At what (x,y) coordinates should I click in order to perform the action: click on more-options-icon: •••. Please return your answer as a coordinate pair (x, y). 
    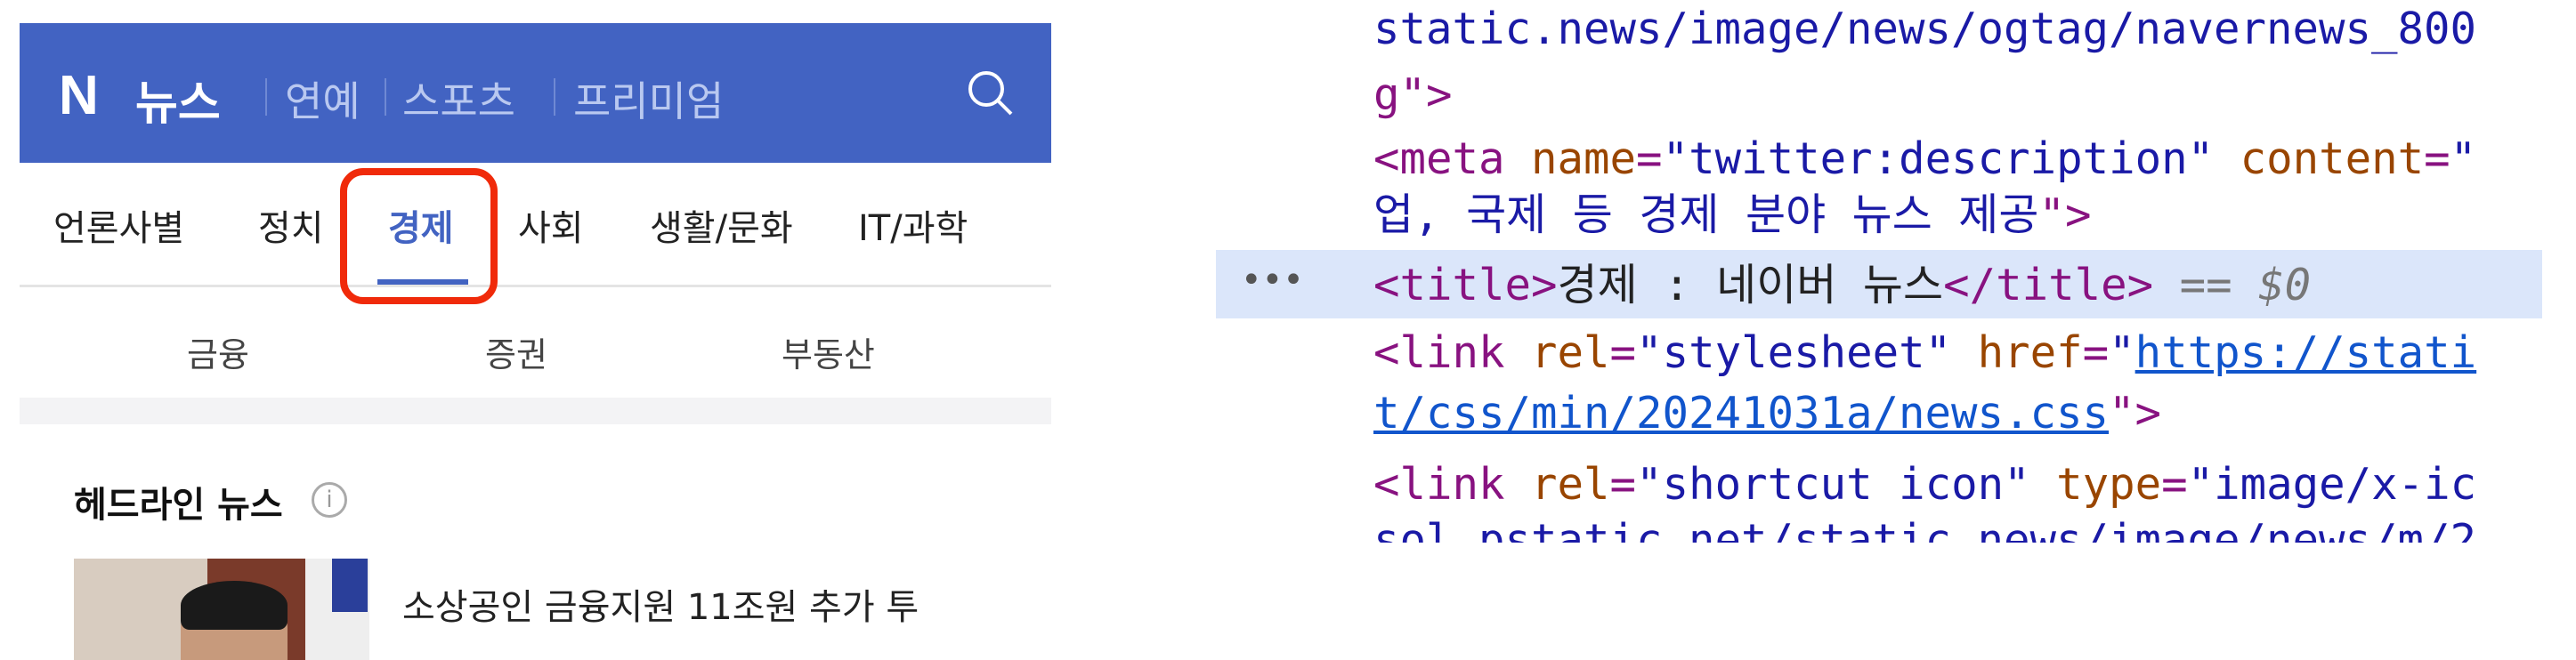
    Looking at the image, I should click on (1272, 280).